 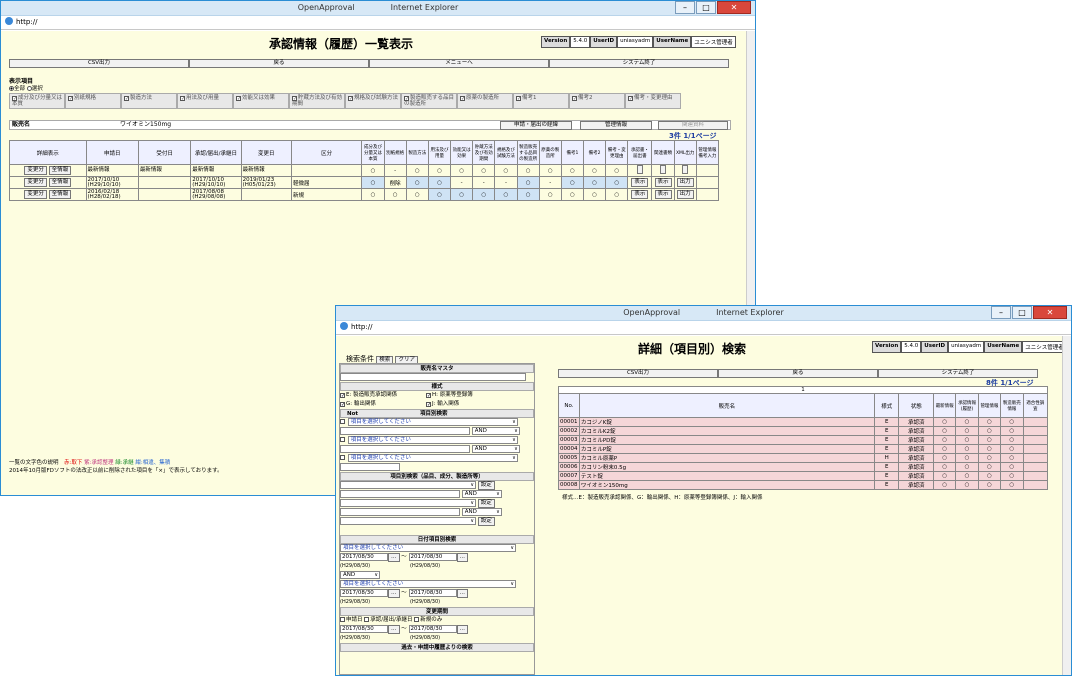 I want to click on change-from-input: 2017/08/30, so click(x=364, y=629).